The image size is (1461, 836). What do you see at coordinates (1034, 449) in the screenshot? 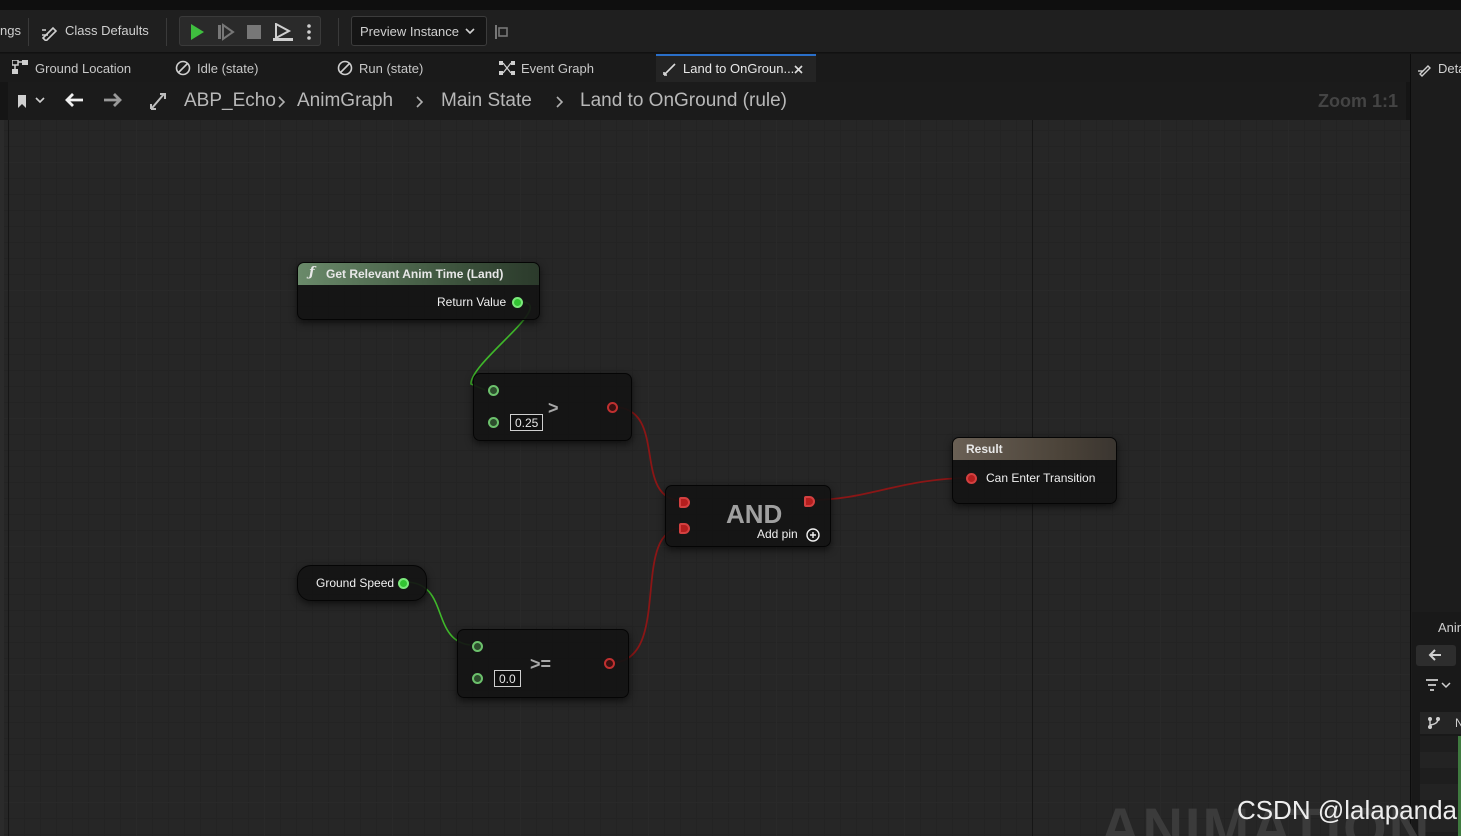
I see `node-header: Result` at bounding box center [1034, 449].